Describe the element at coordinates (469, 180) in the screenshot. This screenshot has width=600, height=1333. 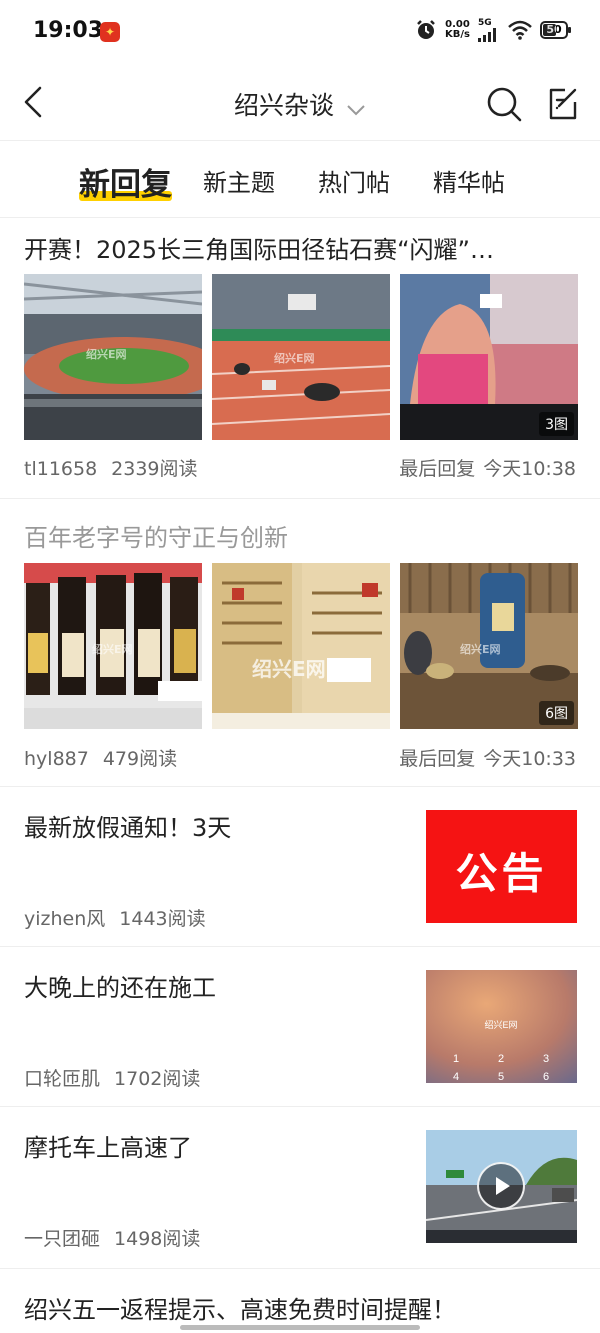
I see `tab-featured-posts: 精华帖` at that location.